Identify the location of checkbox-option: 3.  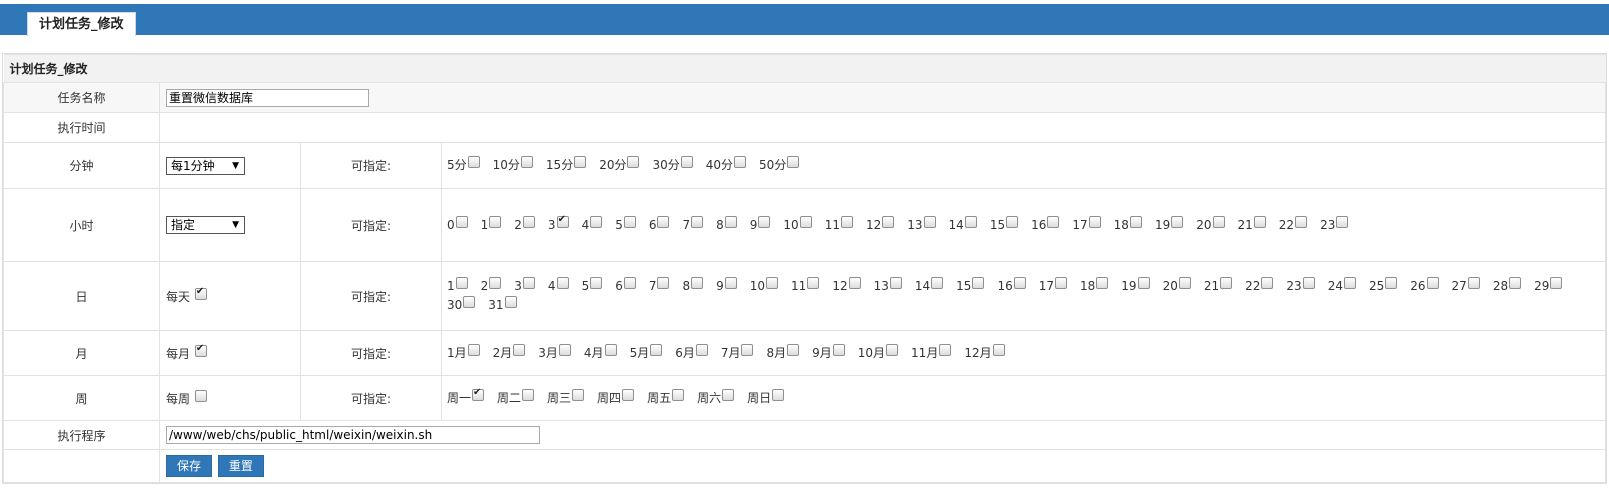
(524, 286).